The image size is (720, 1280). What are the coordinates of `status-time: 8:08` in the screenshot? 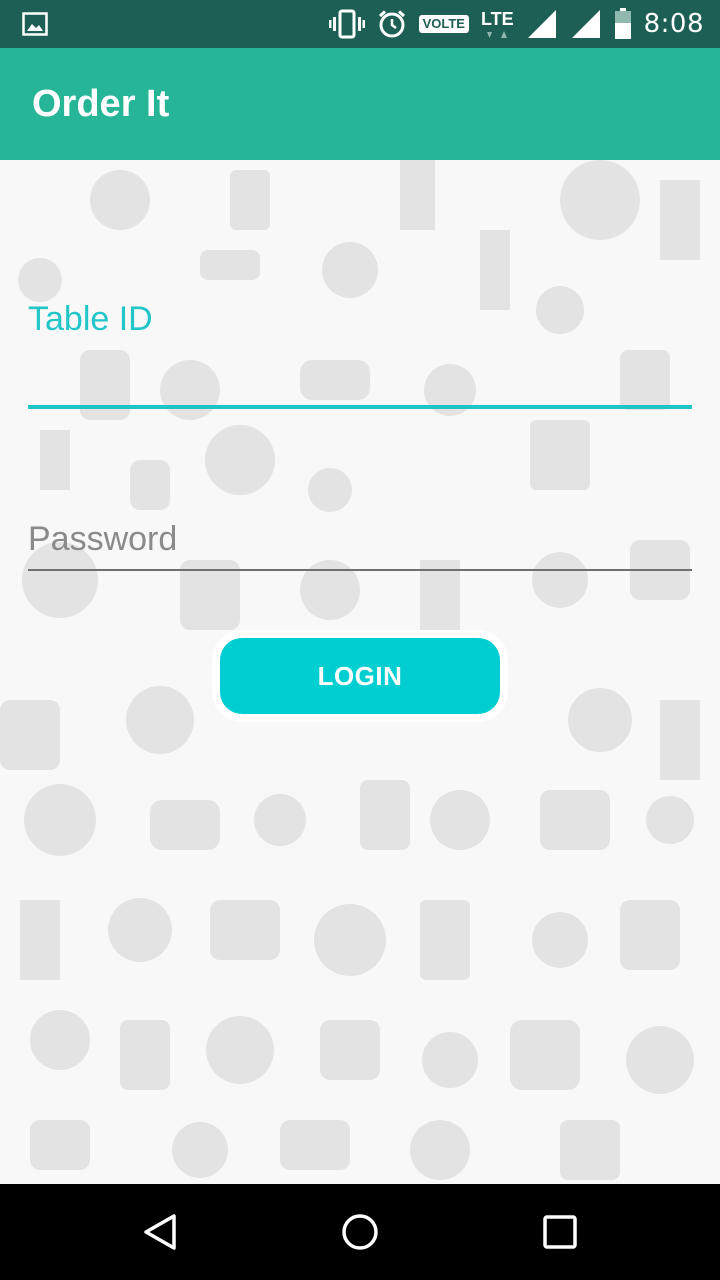 It's located at (673, 24).